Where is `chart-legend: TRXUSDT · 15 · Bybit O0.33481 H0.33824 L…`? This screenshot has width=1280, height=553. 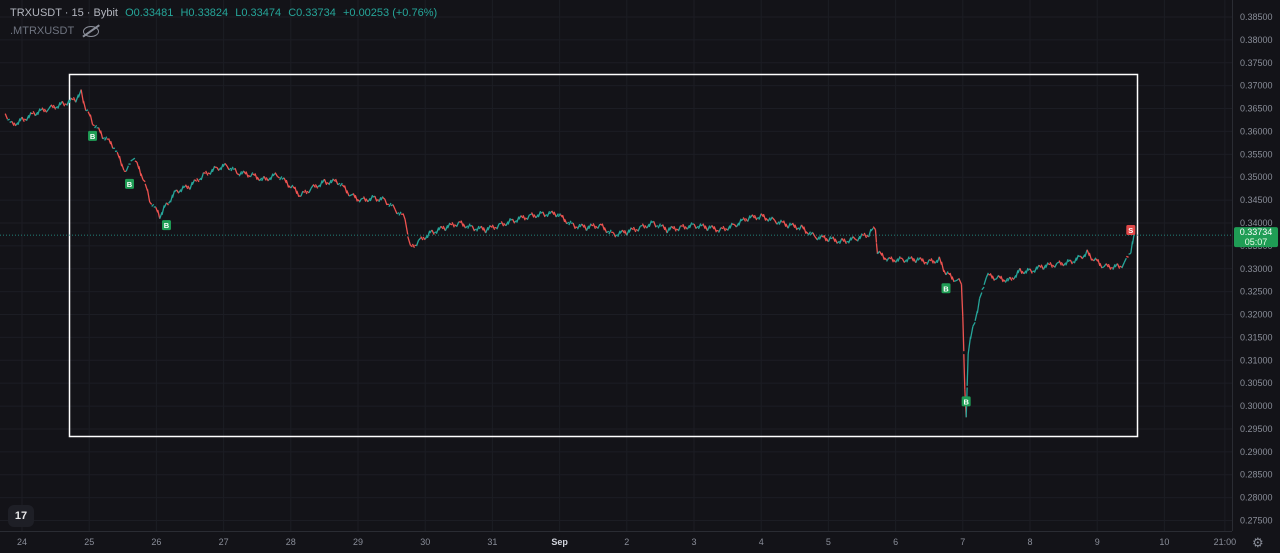 chart-legend: TRXUSDT · 15 · Bybit O0.33481 H0.33824 L… is located at coordinates (225, 13).